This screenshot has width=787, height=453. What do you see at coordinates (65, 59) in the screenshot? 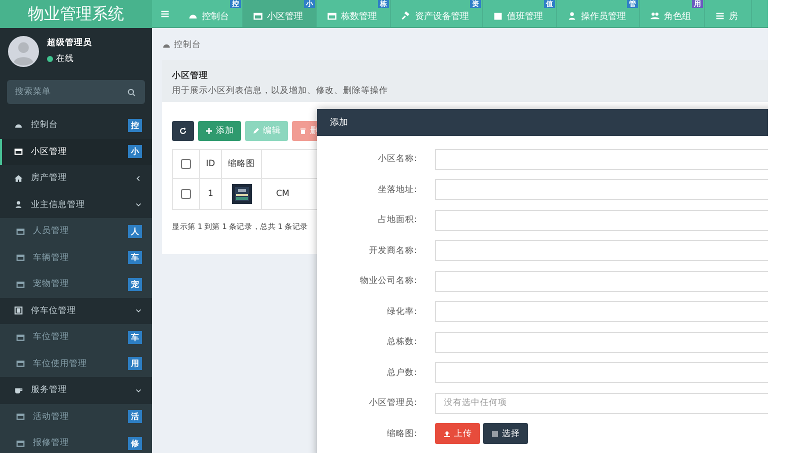
I see `user-status: 在线` at bounding box center [65, 59].